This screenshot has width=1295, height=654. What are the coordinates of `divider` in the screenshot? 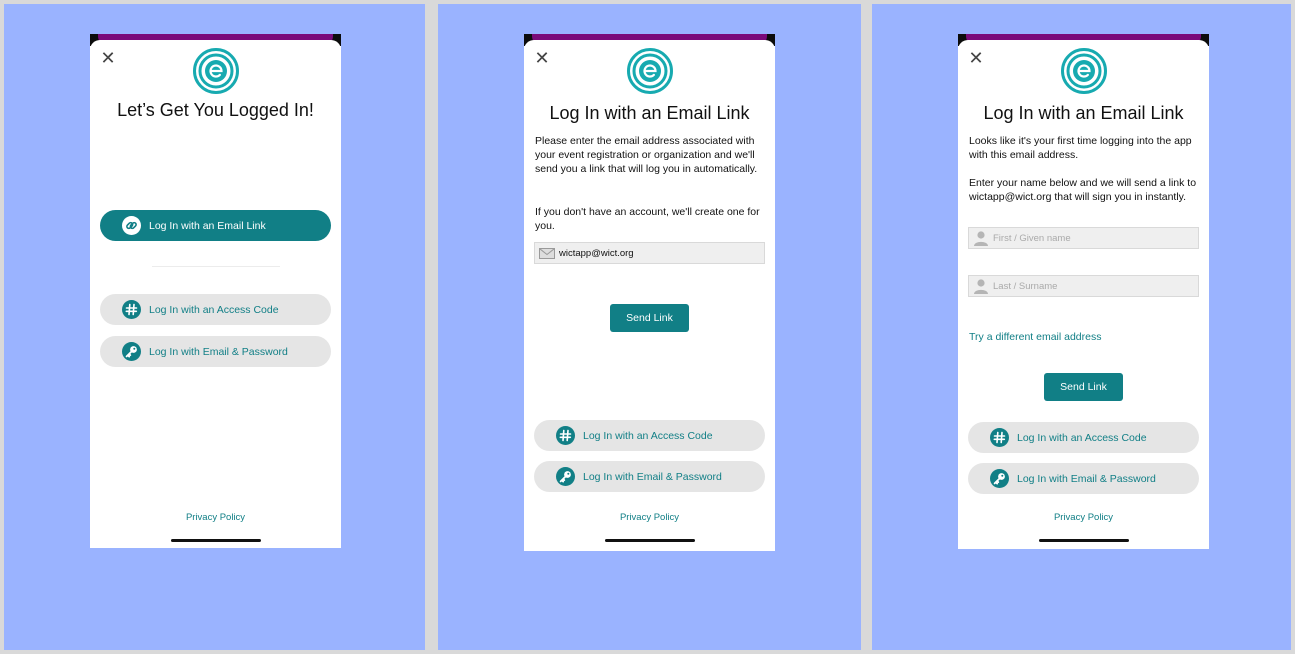 It's located at (216, 266).